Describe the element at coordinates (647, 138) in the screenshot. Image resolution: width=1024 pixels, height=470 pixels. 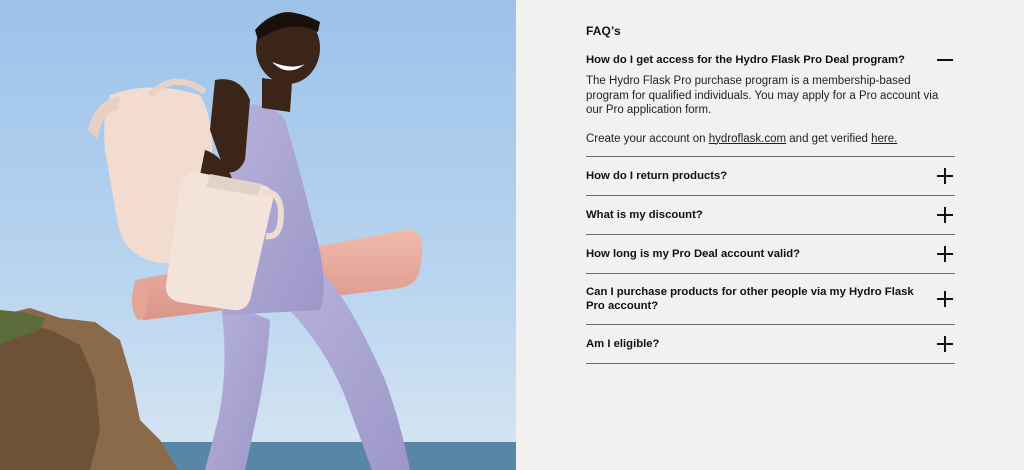
I see `create-prefix-text: Create your account on` at that location.